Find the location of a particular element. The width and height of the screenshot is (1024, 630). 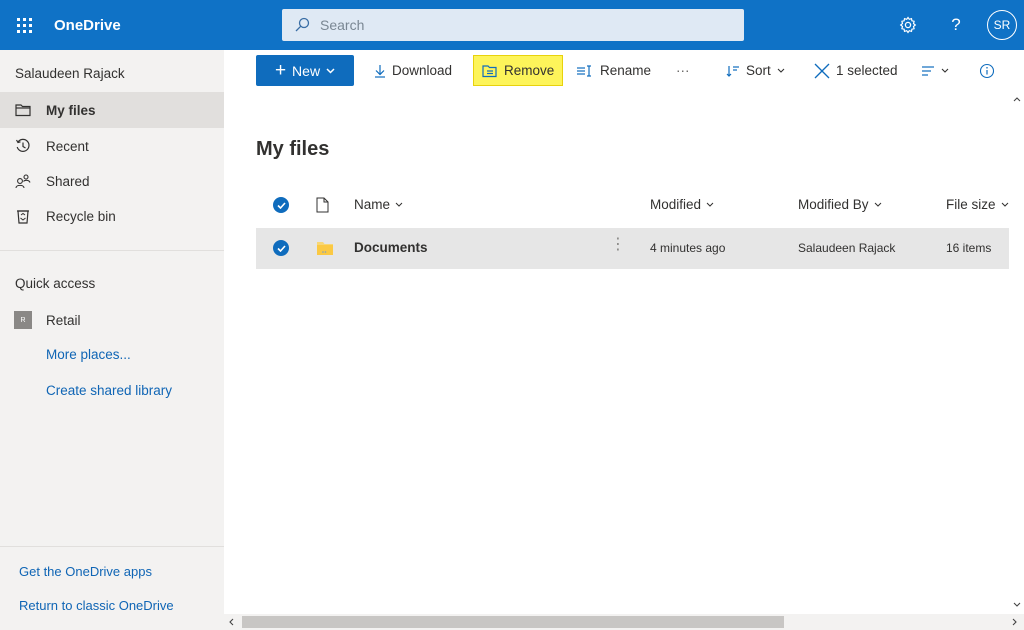

column-header-label: File size is located at coordinates (971, 204).